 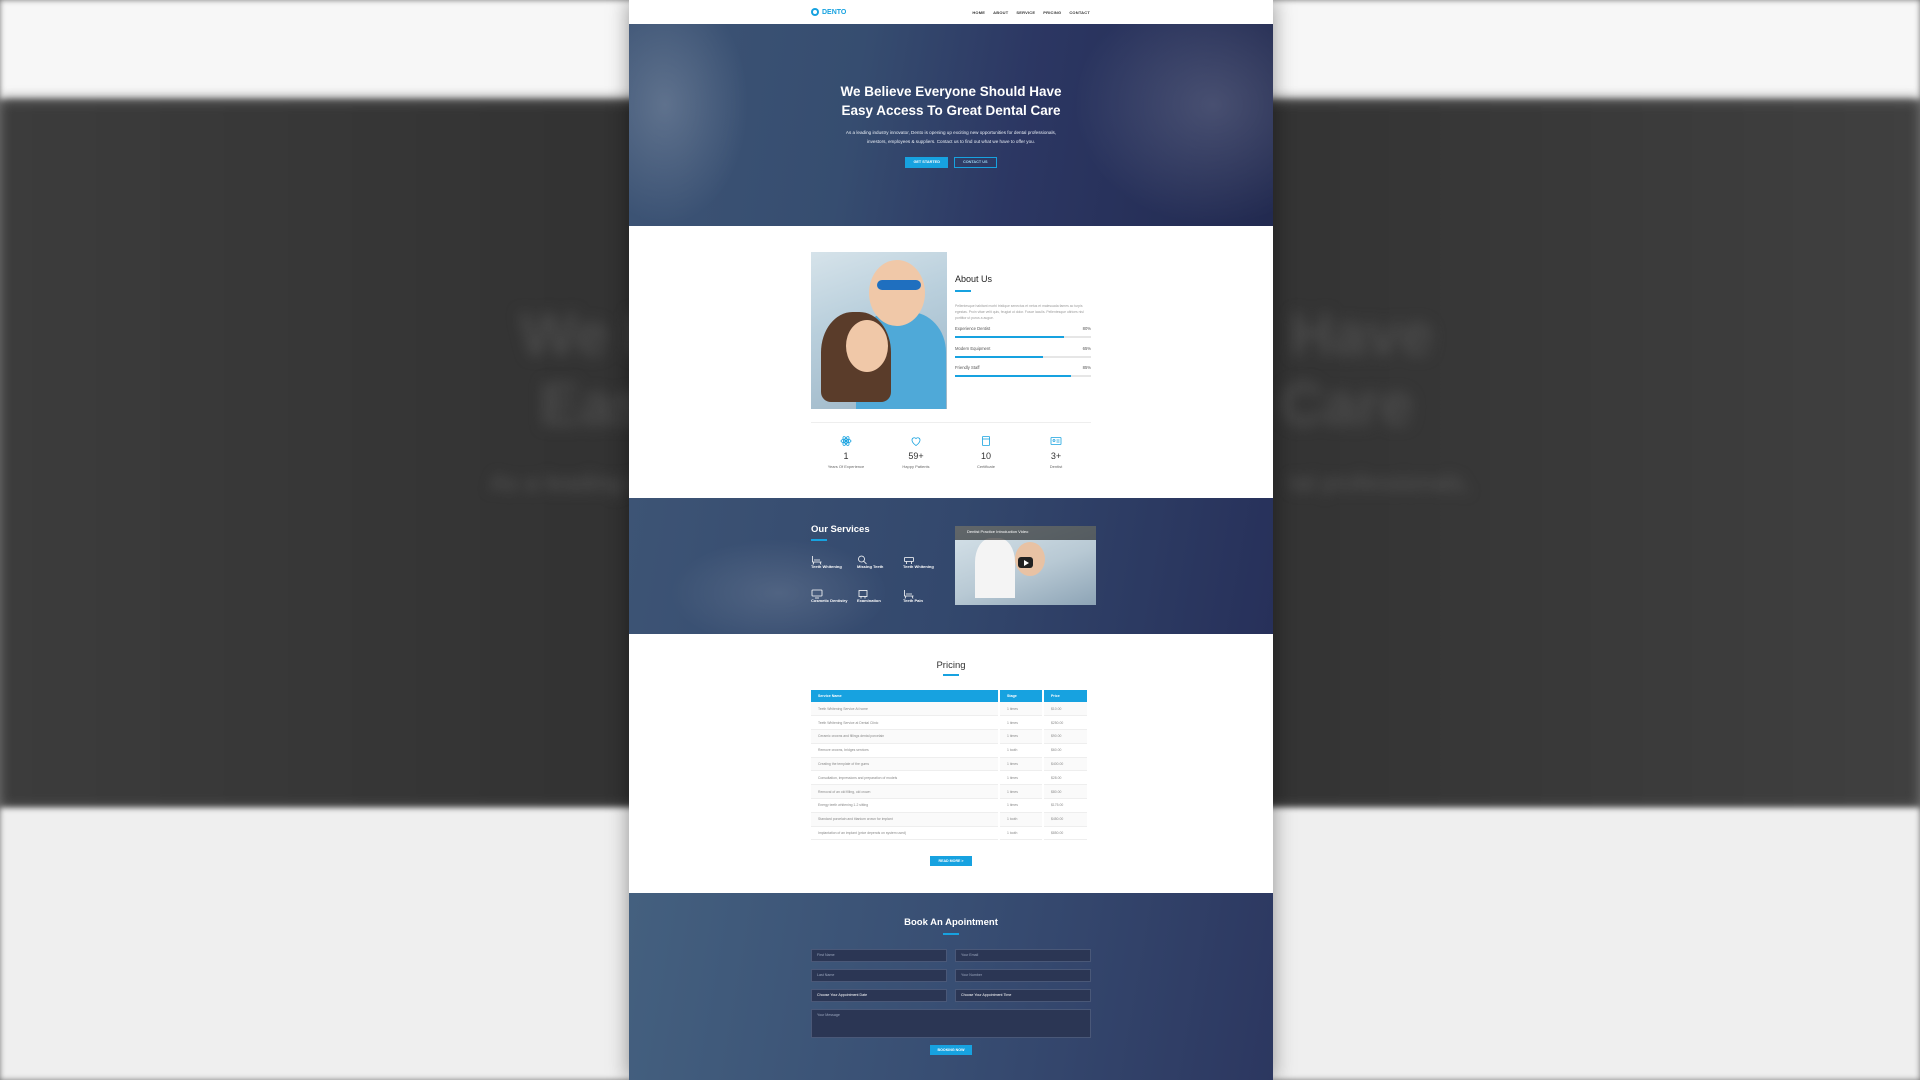 I want to click on brand-logo: DENTO, so click(x=828, y=12).